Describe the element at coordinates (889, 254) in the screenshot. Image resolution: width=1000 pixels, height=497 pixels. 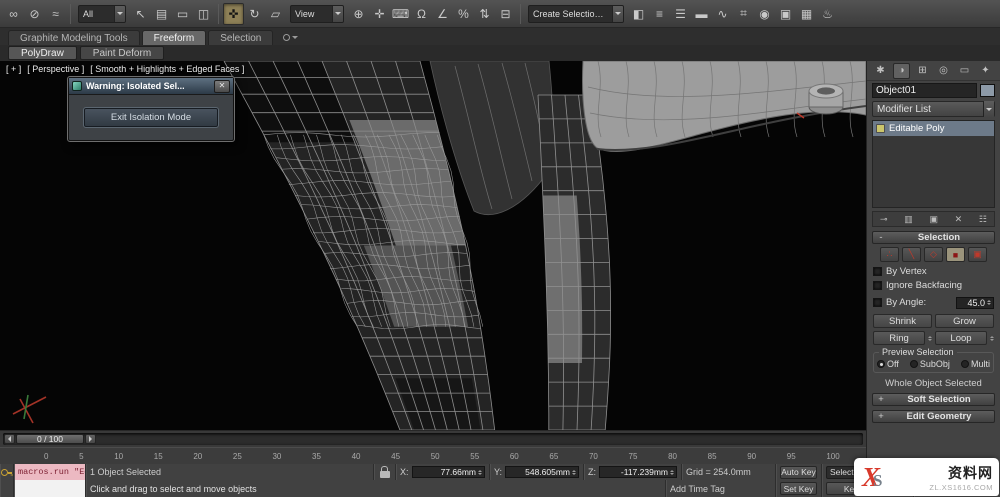
I see `subobject-vertex-icon: ∴` at that location.